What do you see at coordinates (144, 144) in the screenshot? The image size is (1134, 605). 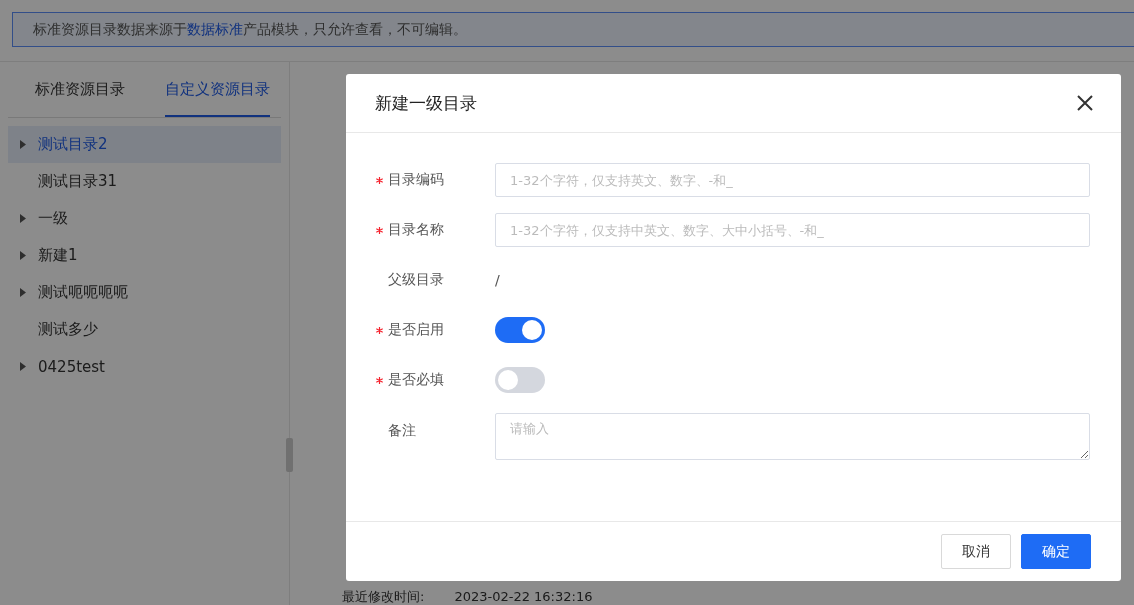 I see `tree-item: 测试目录2` at bounding box center [144, 144].